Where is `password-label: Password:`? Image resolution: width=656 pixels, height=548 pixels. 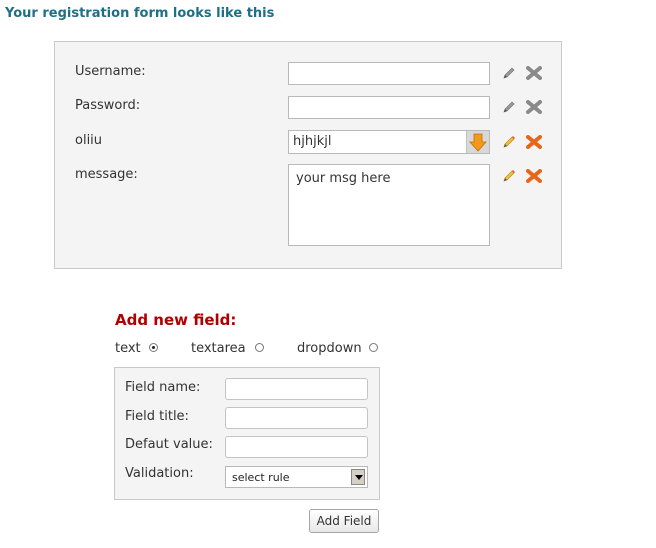
password-label: Password: is located at coordinates (108, 105).